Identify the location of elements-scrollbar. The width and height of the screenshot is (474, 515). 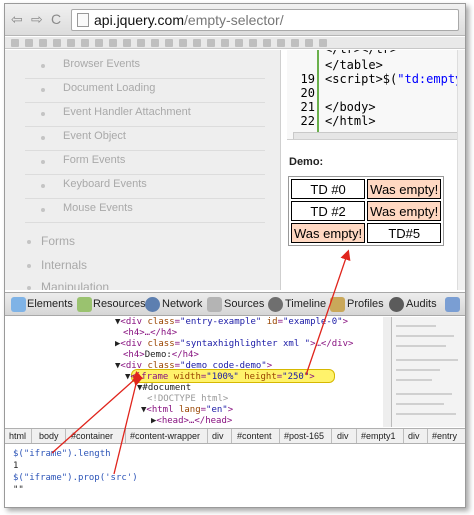
(387, 372).